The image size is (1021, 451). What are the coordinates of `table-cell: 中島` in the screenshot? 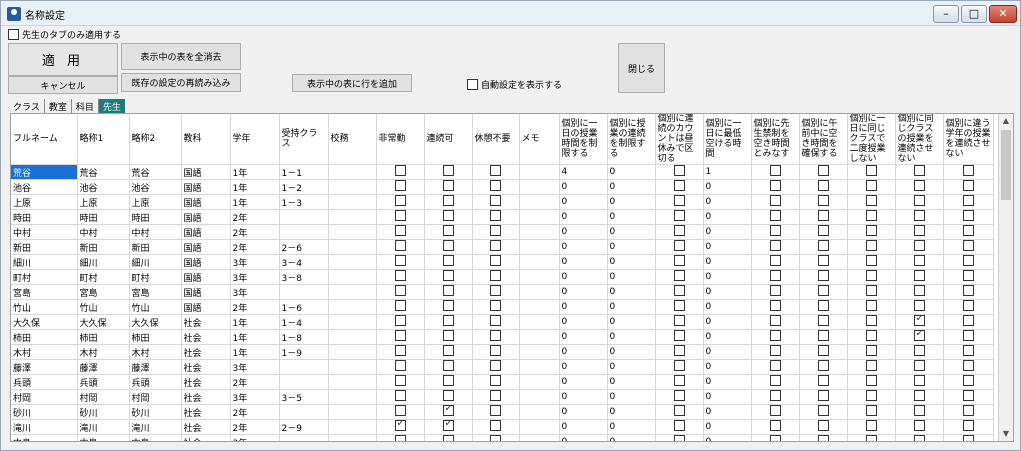 It's located at (155, 437).